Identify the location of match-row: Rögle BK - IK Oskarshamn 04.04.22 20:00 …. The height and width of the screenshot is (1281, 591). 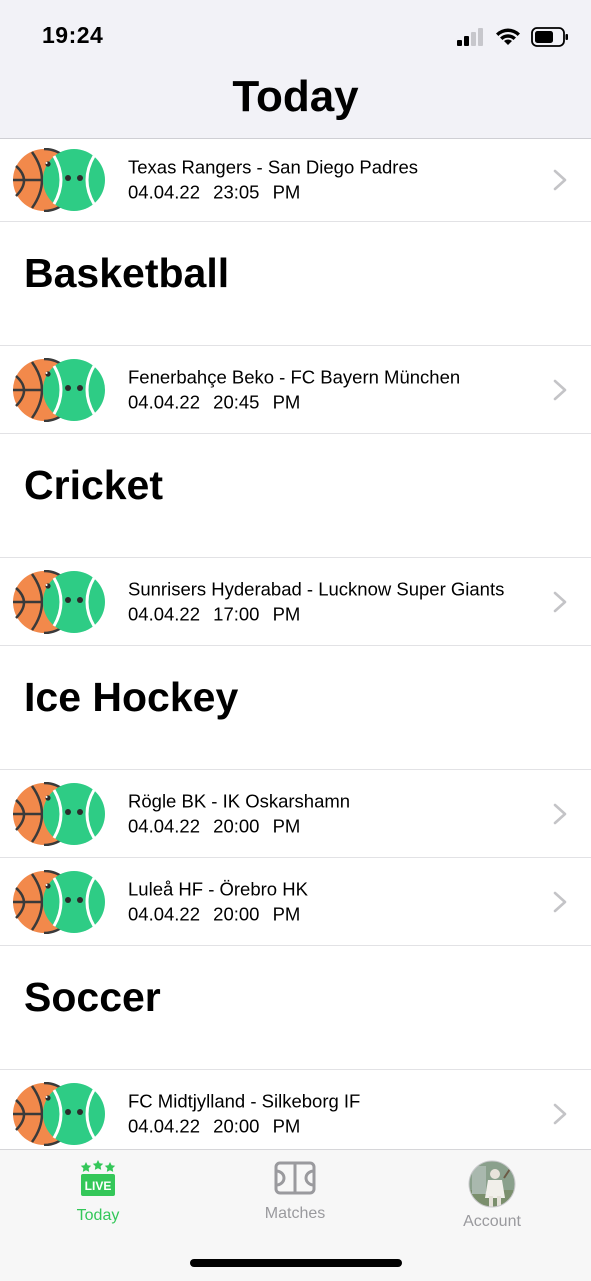
(295, 814).